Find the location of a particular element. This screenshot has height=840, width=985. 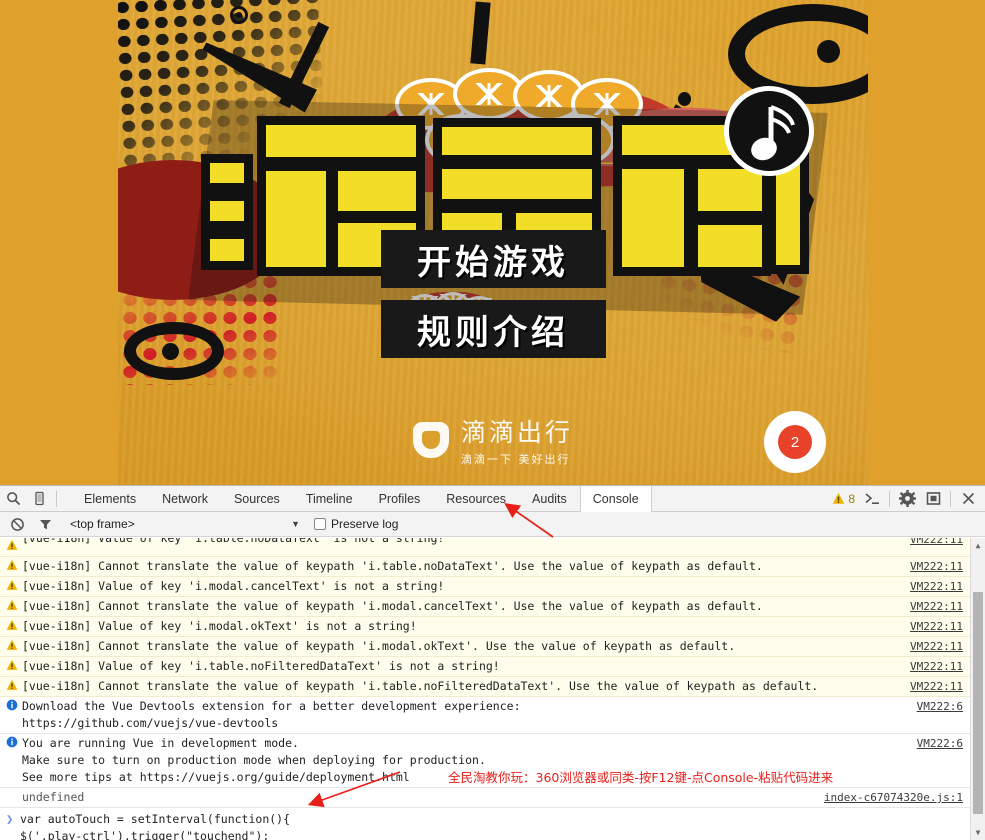

tab-elements: Elements is located at coordinates (110, 498).